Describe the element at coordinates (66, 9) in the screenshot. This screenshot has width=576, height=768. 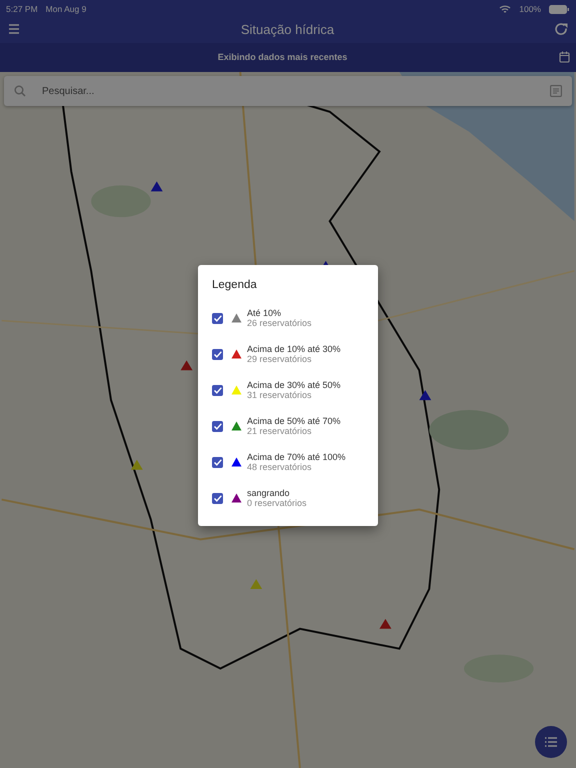
I see `status-date: Mon Aug 9` at that location.